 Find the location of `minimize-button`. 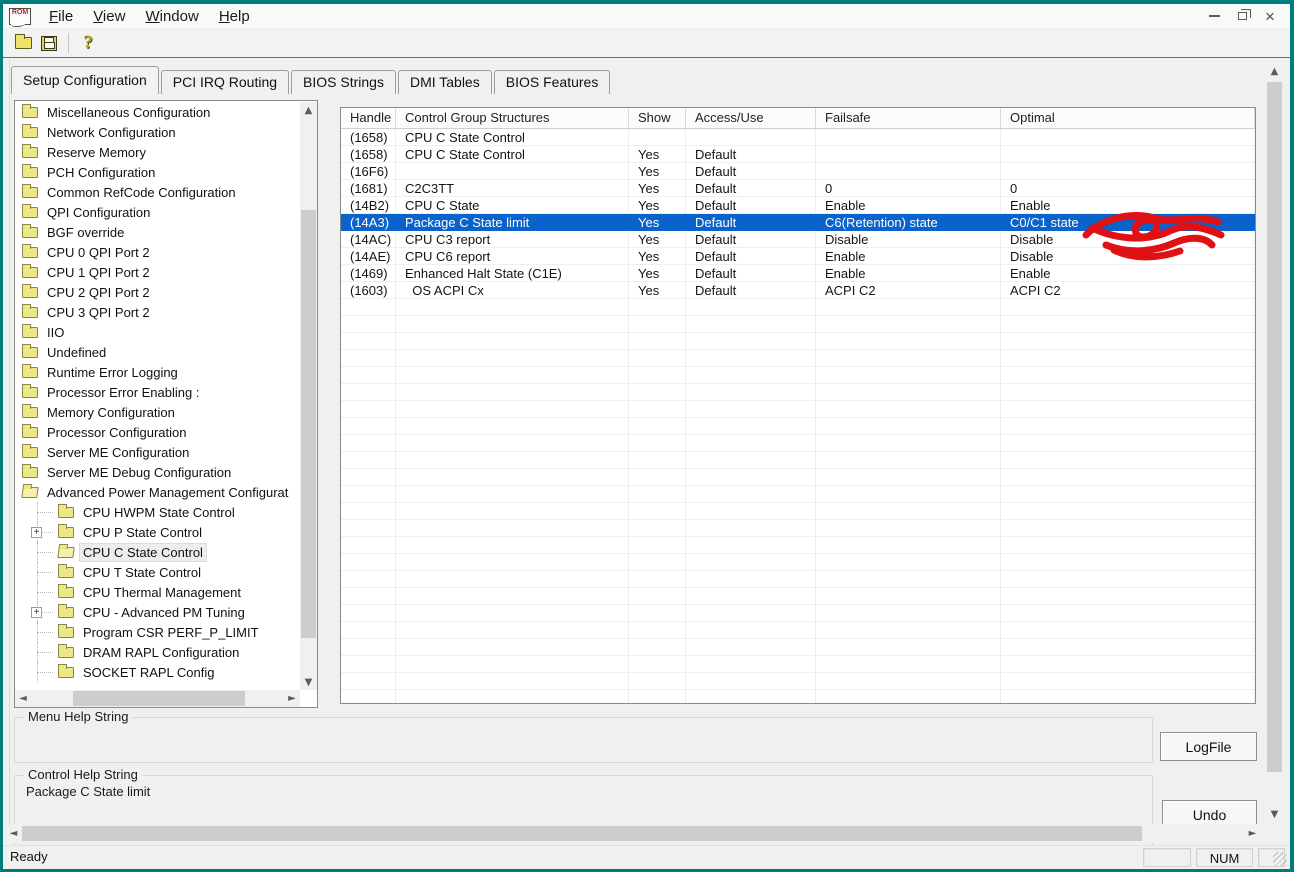

minimize-button is located at coordinates (1214, 16).